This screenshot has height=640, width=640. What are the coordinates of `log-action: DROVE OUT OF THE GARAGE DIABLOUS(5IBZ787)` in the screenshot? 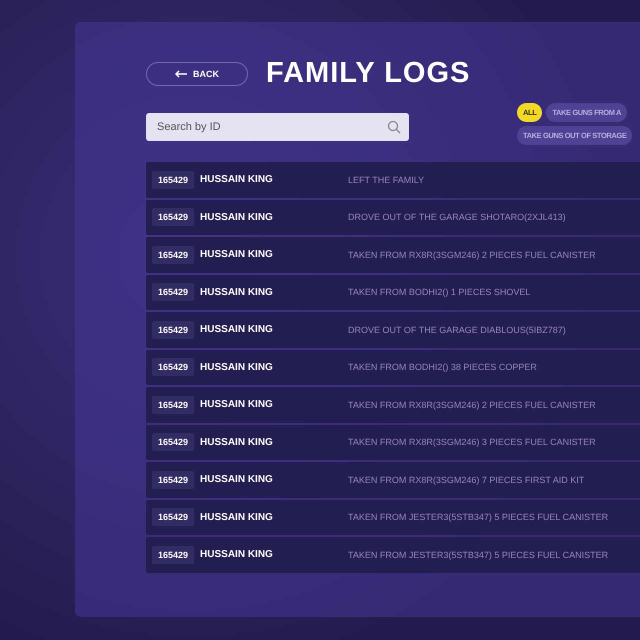 It's located at (457, 329).